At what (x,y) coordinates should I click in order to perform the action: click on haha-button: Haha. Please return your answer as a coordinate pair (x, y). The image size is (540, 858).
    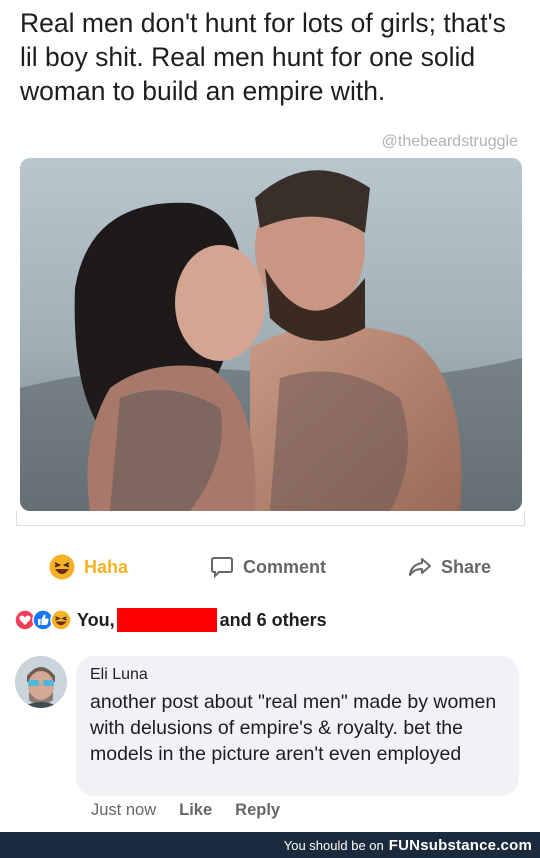
    Looking at the image, I should click on (88, 567).